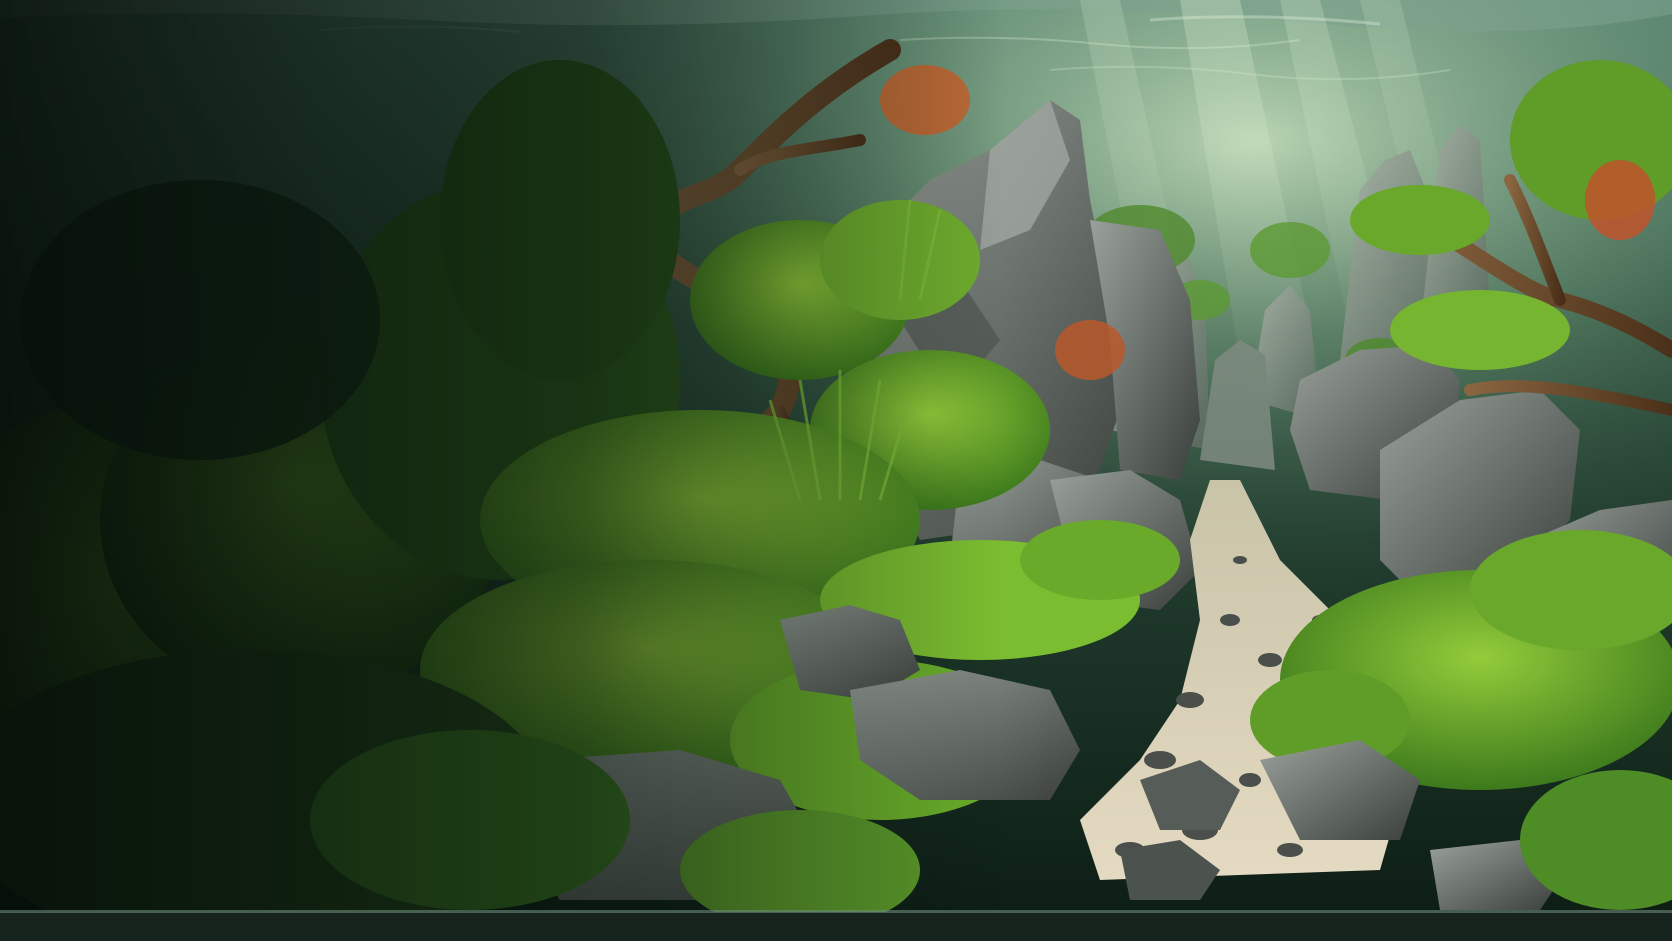 The image size is (1672, 941). What do you see at coordinates (836, 926) in the screenshot?
I see `tank-bottom-edge` at bounding box center [836, 926].